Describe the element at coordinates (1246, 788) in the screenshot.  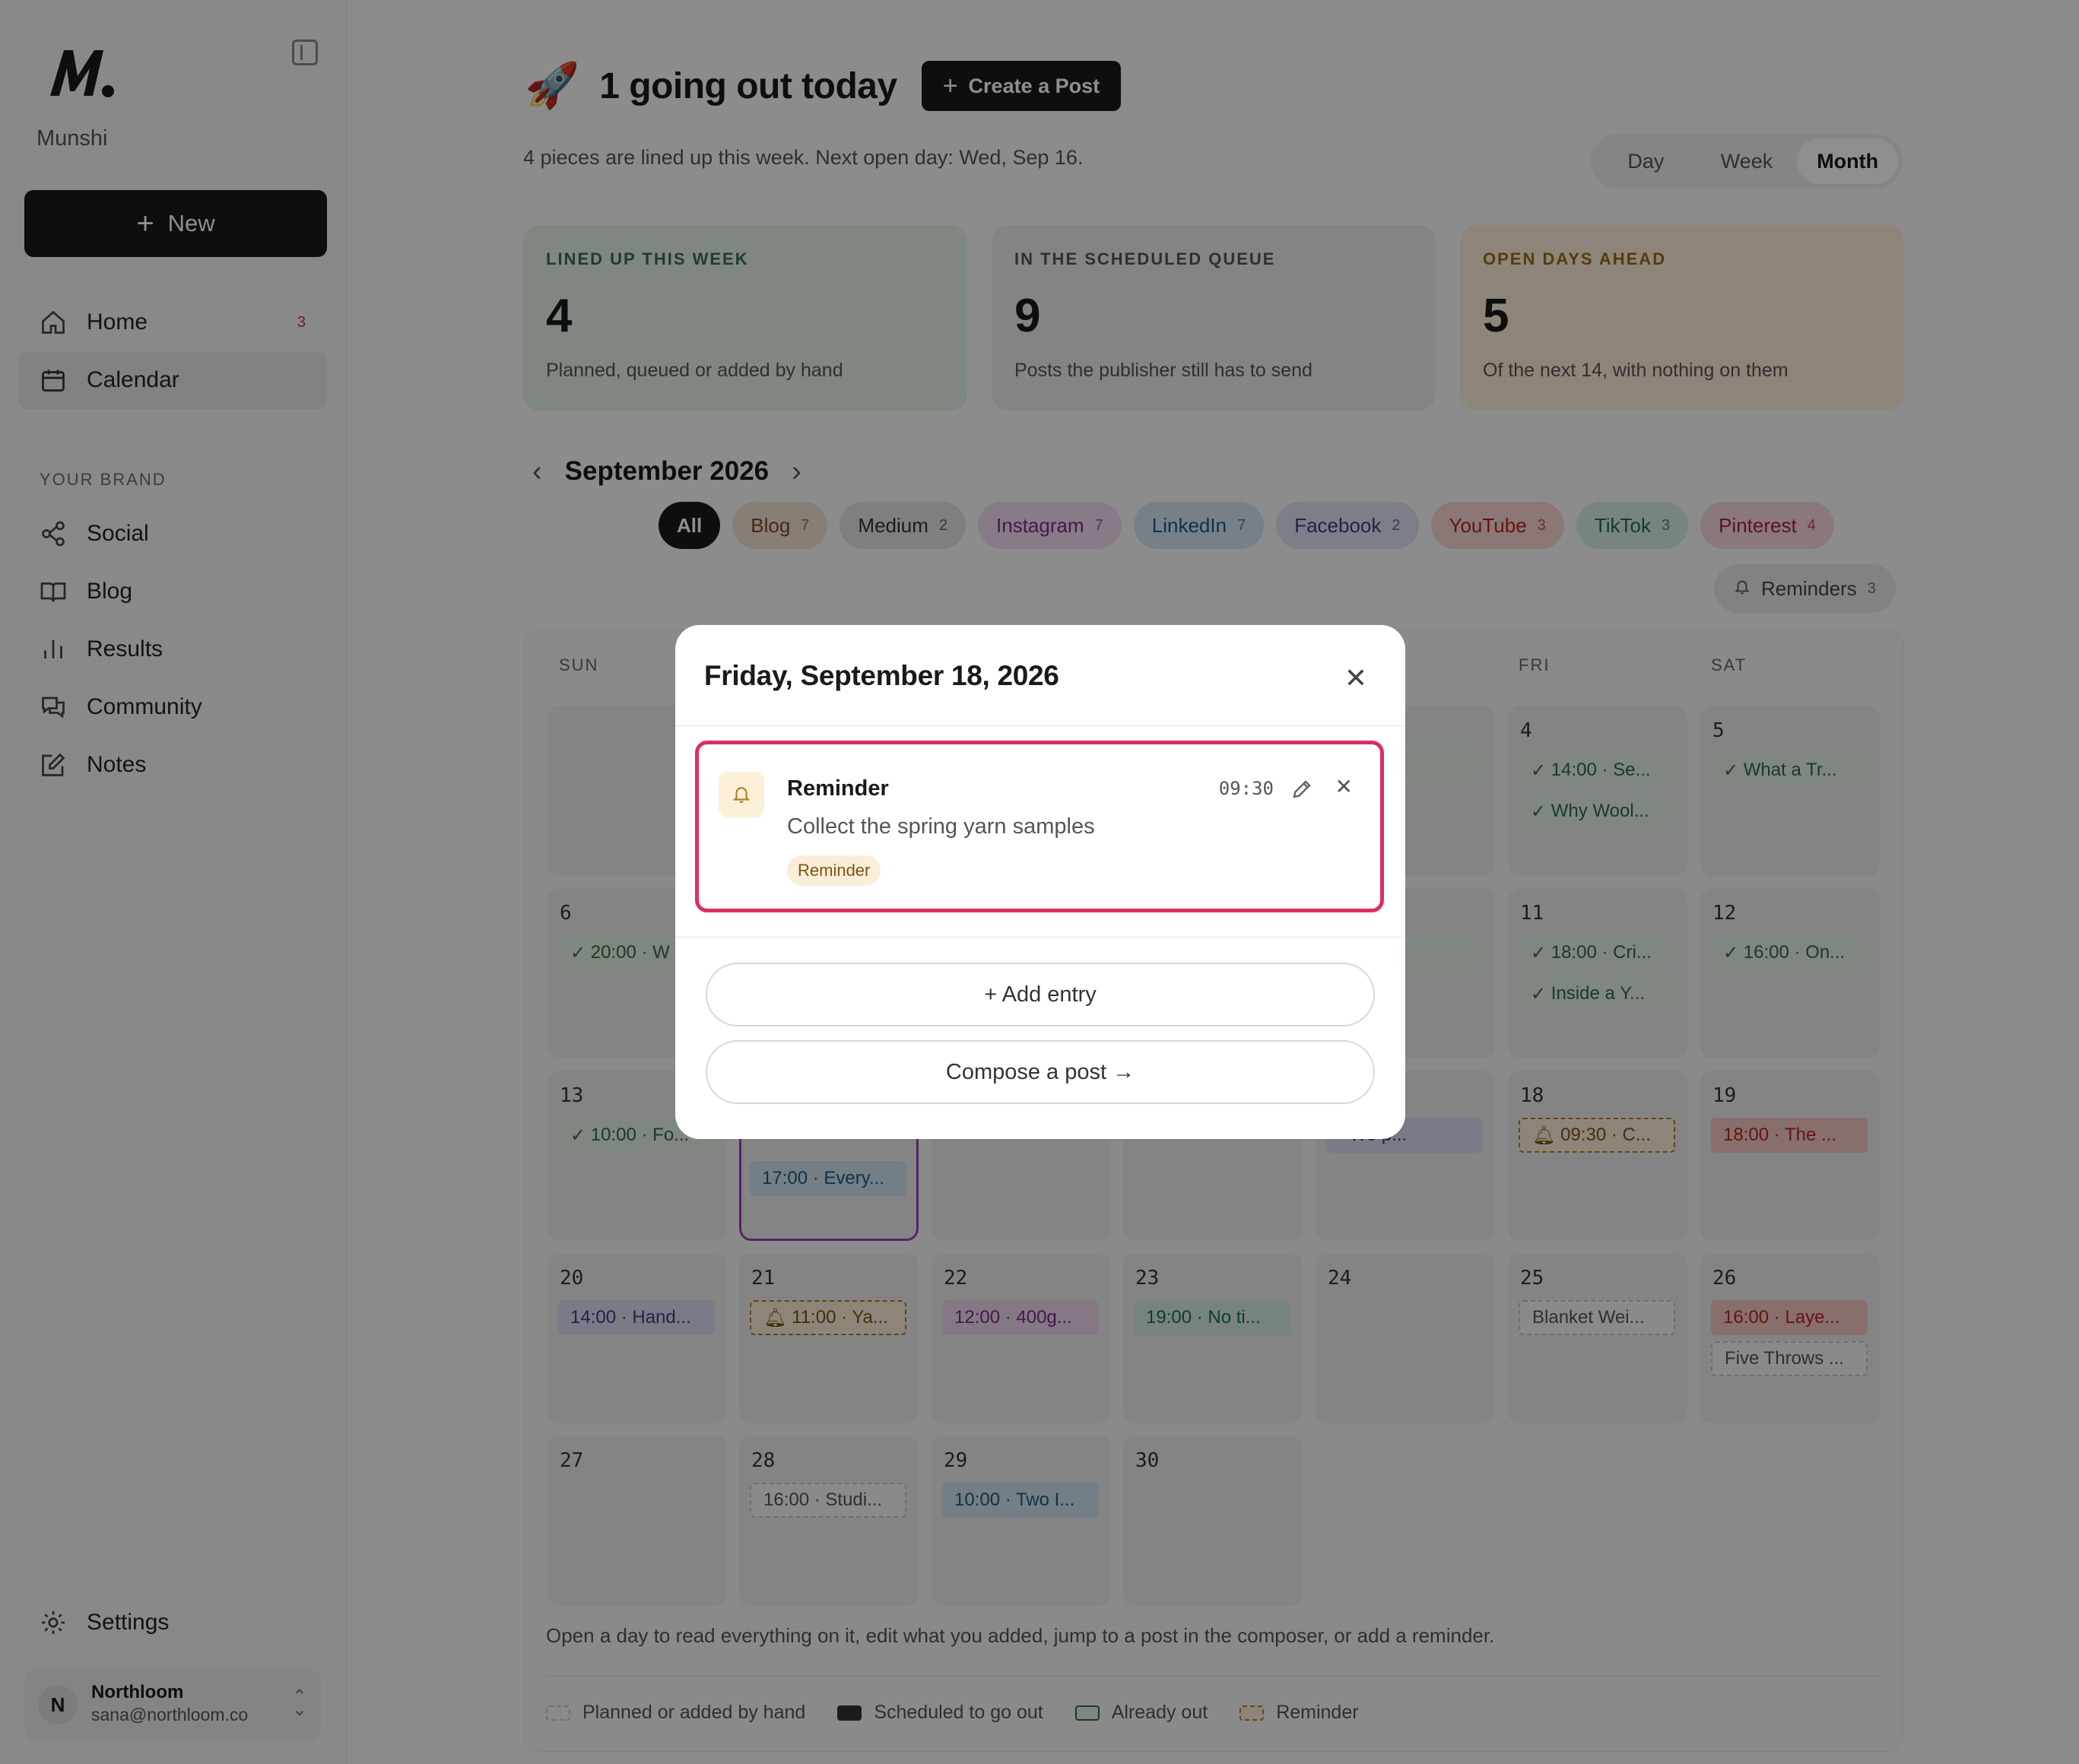
I see `entry-time: 09:30` at that location.